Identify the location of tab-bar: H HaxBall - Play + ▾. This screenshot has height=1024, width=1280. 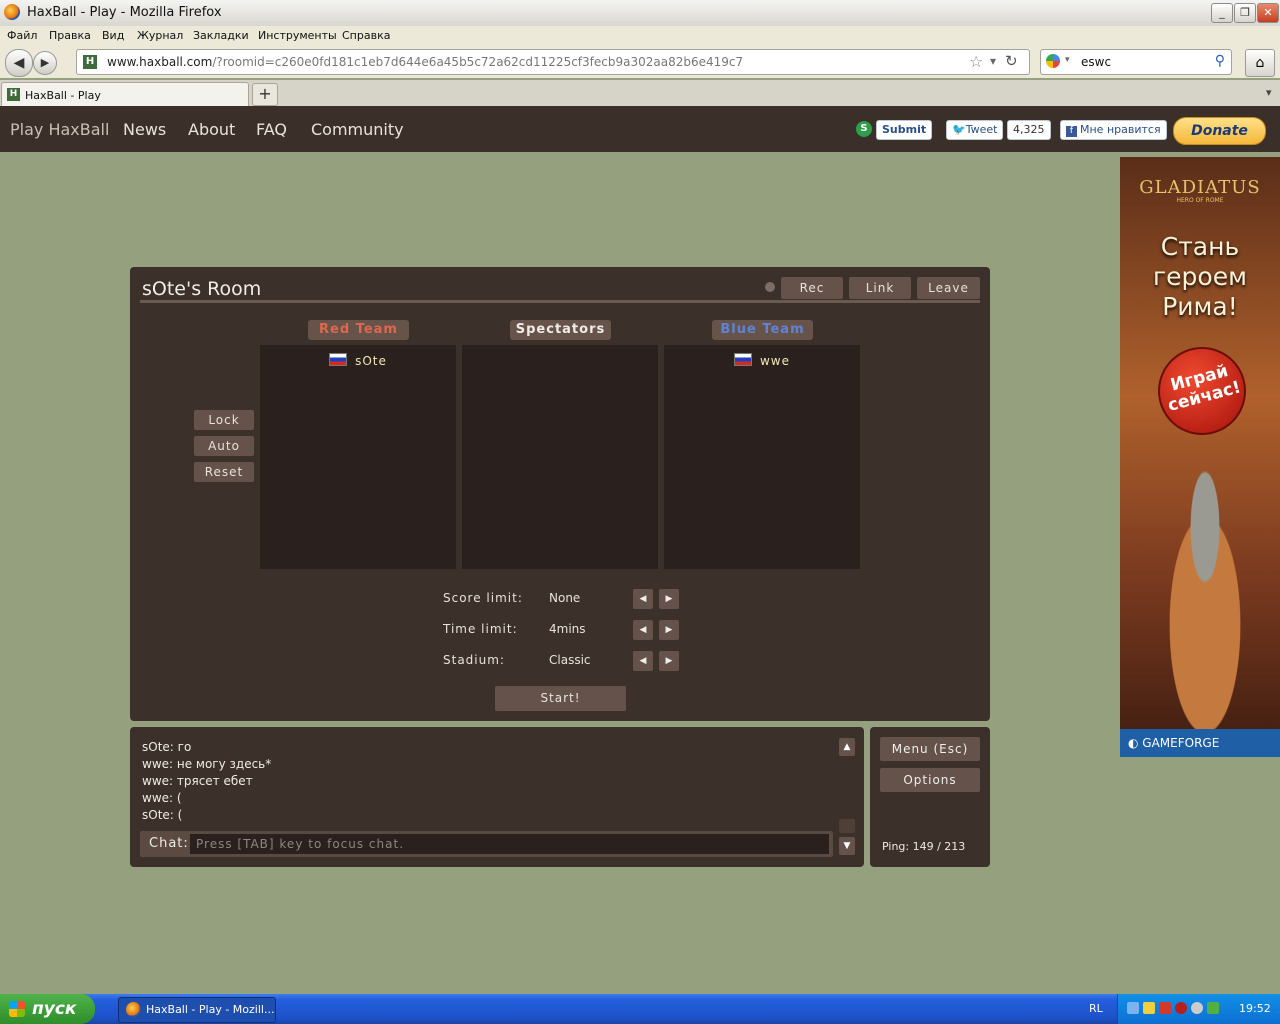
(640, 93).